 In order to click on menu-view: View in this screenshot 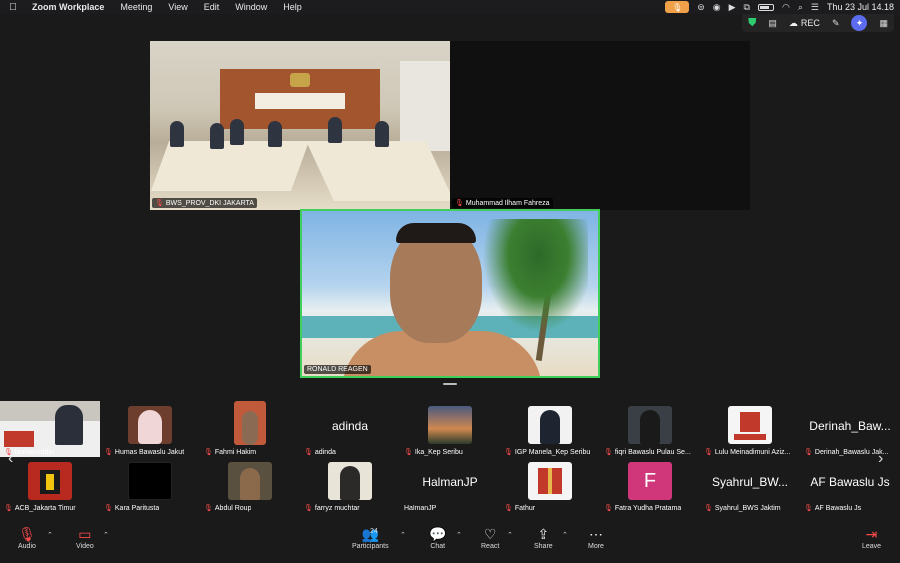, I will do `click(177, 7)`.